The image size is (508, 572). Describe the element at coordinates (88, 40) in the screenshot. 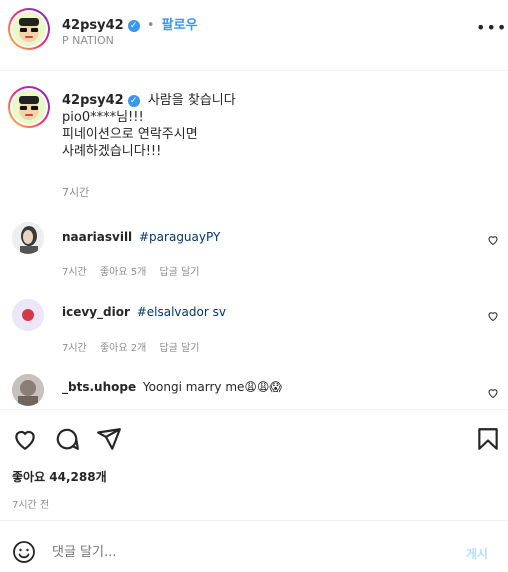

I see `header-subtitle: P NATION` at that location.